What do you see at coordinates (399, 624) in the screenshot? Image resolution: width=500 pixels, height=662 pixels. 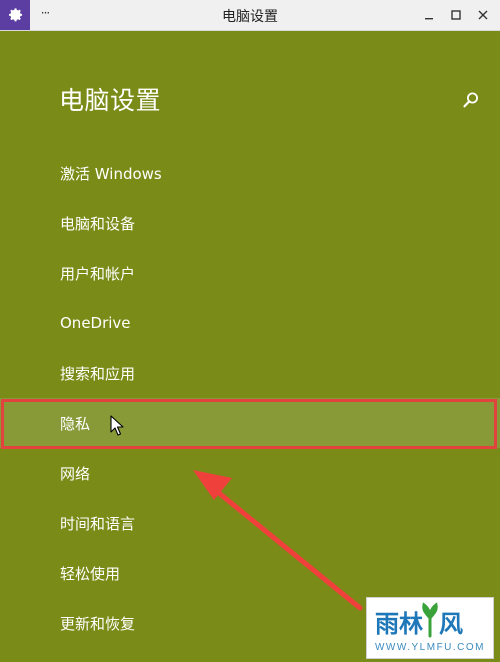 I see `svg-text: 雨林` at bounding box center [399, 624].